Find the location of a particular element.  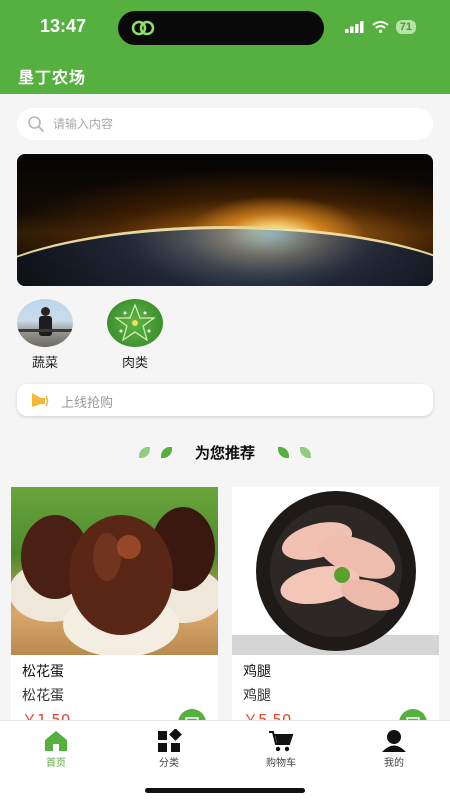

link-icon is located at coordinates (143, 28).